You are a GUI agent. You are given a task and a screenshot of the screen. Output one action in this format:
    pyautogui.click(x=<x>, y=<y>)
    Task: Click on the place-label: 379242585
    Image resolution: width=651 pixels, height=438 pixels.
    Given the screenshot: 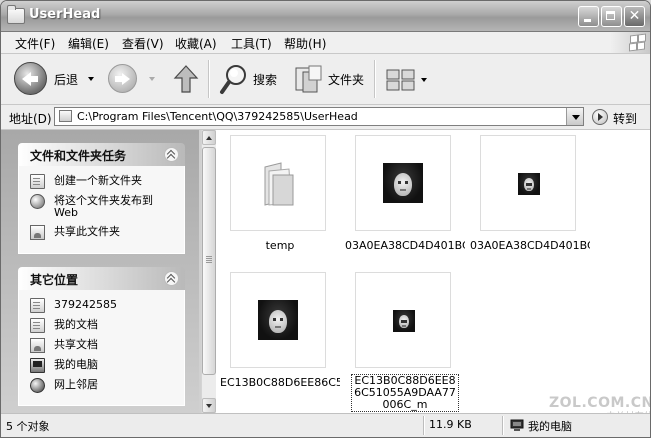 What is the action you would take?
    pyautogui.click(x=85, y=304)
    